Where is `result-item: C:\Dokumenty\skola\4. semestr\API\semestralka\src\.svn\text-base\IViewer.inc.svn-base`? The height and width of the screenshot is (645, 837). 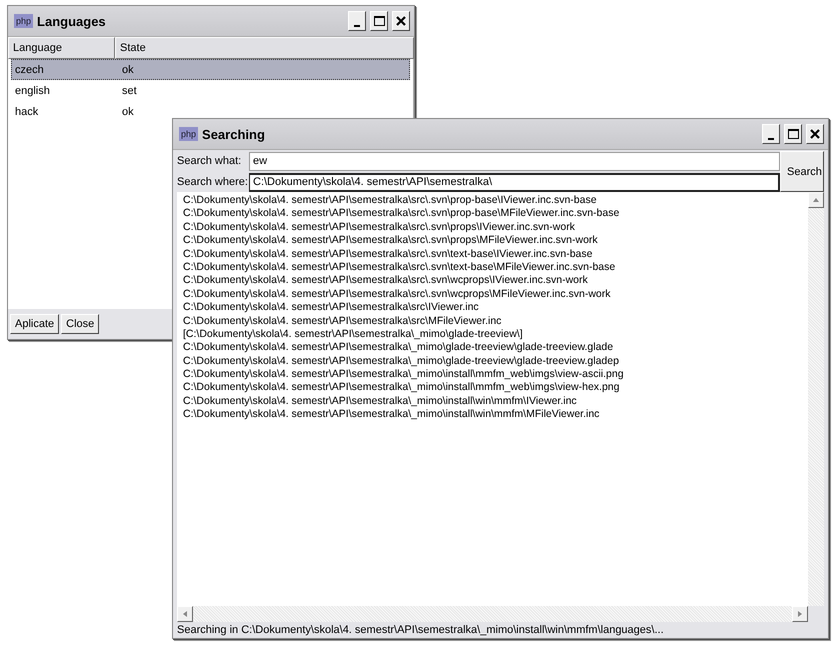
result-item: C:\Dokumenty\skola\4. semestr\API\semestralka\src\.svn\text-base\IViewer.inc.svn-base is located at coordinates (492, 254).